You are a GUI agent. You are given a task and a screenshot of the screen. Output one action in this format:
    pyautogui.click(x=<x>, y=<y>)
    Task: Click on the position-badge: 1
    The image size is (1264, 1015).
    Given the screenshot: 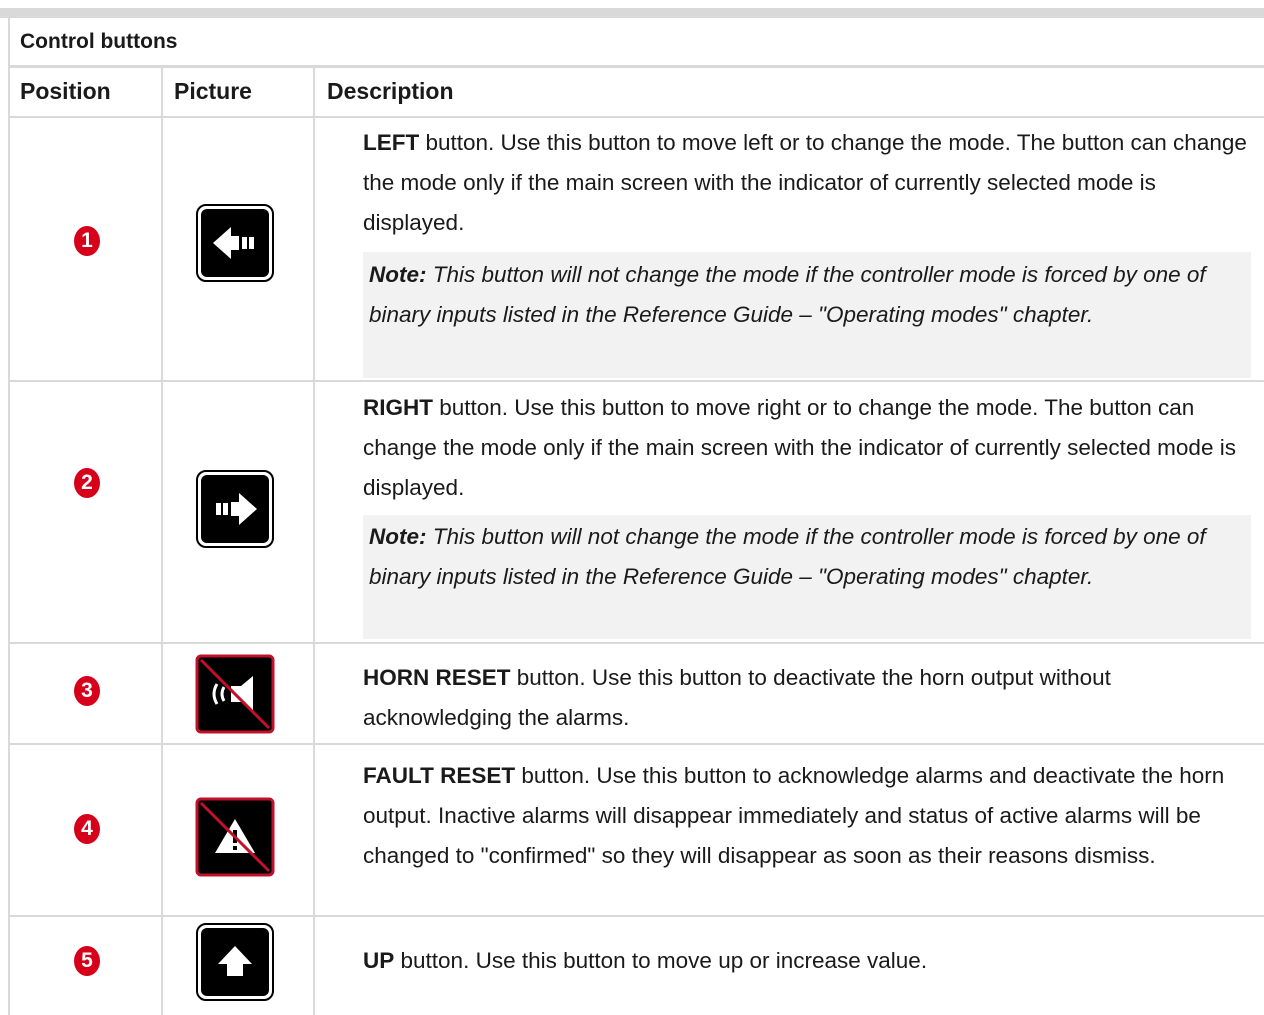 What is the action you would take?
    pyautogui.click(x=87, y=241)
    